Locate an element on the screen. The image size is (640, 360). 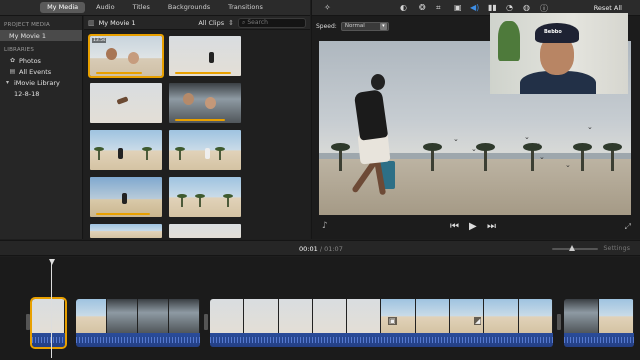
speed-icon: ◔ is located at coordinates (509, 7).